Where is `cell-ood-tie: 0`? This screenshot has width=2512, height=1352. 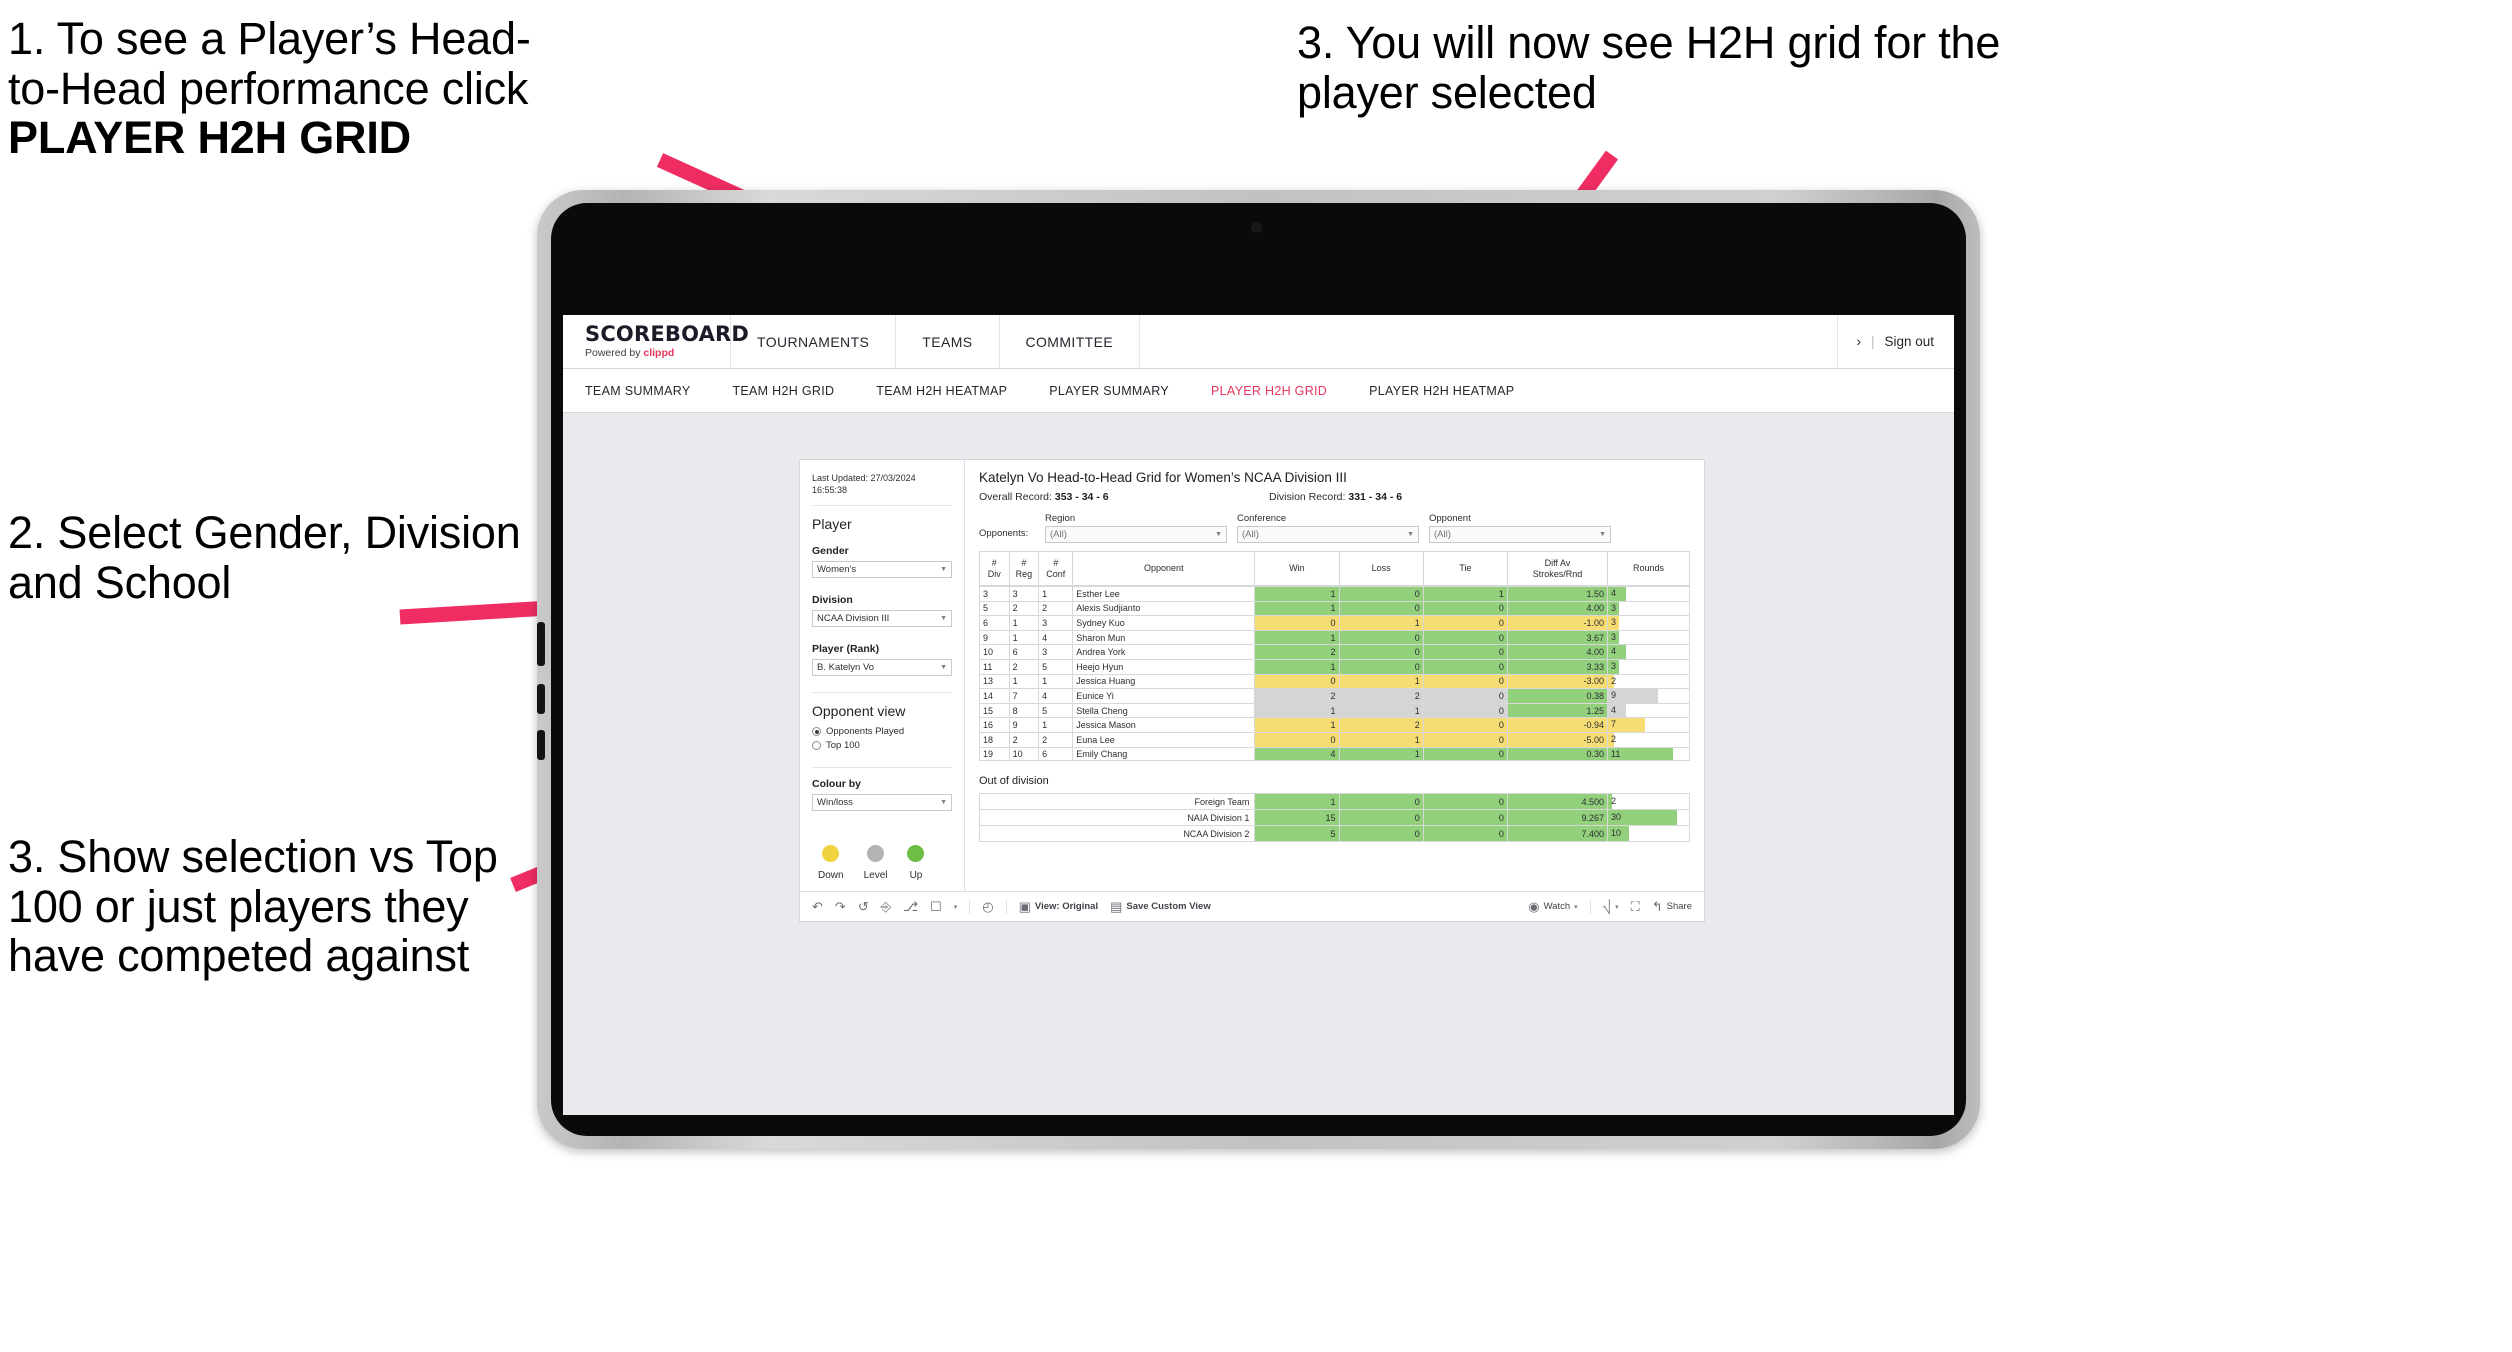
cell-ood-tie: 0 is located at coordinates (1465, 817).